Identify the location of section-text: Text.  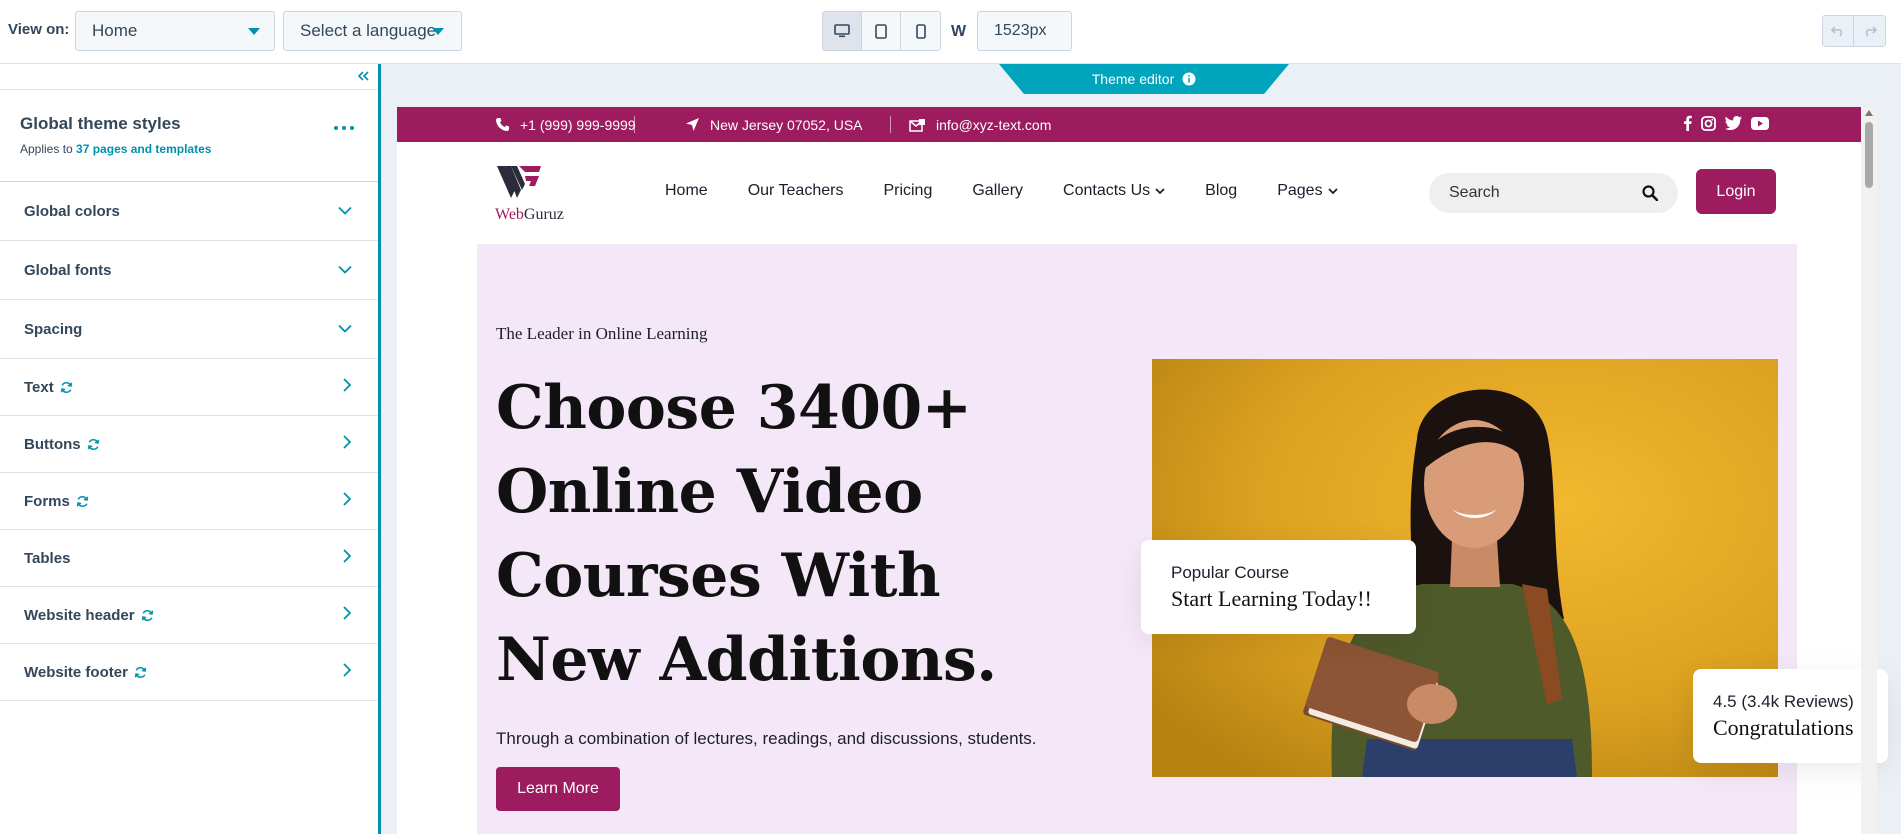
(189, 387).